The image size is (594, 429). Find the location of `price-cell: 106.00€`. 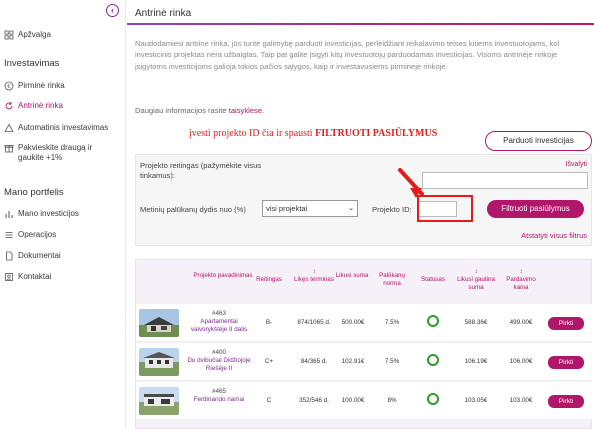

price-cell: 106.00€ is located at coordinates (521, 361).